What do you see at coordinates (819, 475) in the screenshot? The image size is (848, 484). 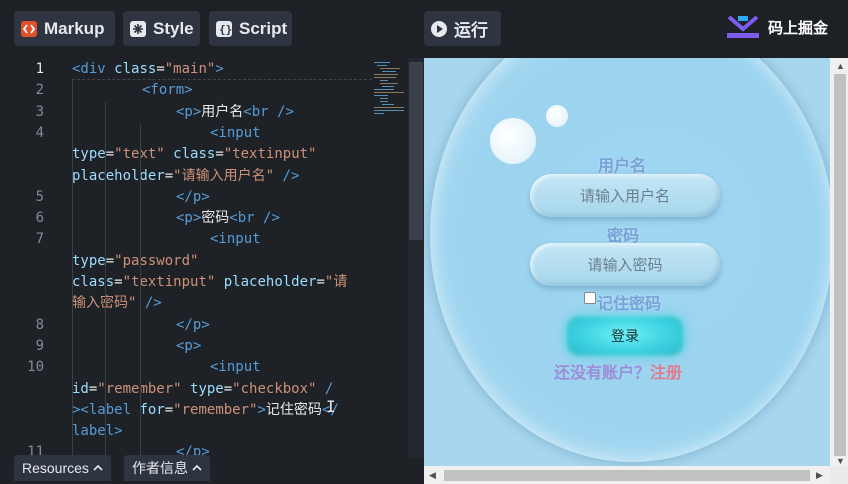 I see `scroll-right-arrow-icon: ▶` at bounding box center [819, 475].